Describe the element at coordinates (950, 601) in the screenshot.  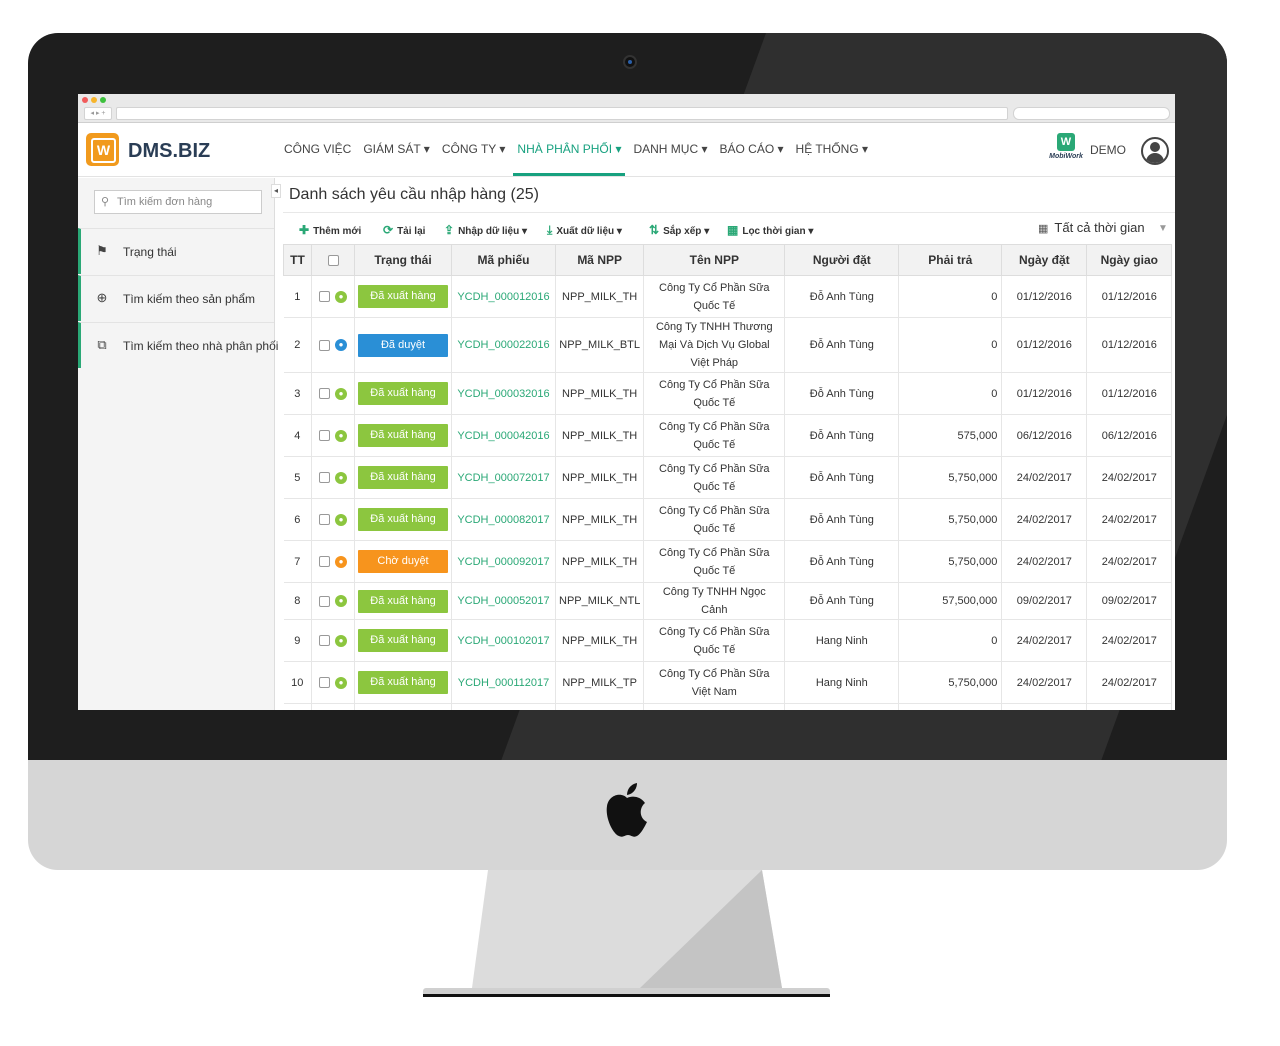
I see `amount-payable: 57,500,000` at that location.